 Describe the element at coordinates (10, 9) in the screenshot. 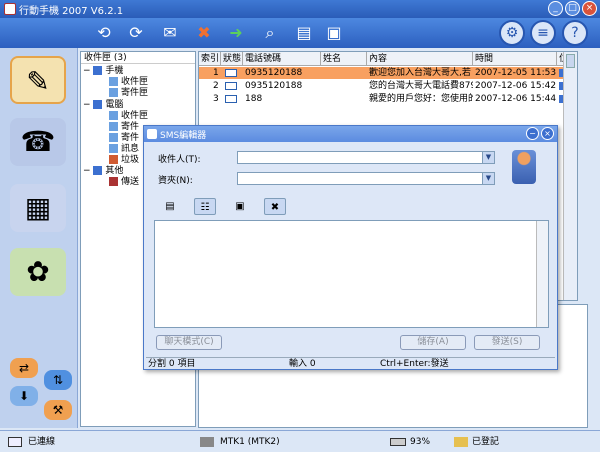

I see `app-logo-icon` at that location.